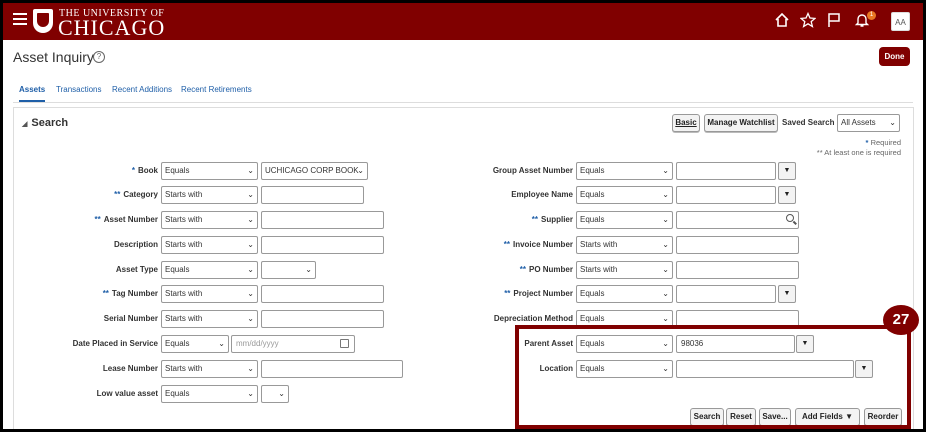 The image size is (926, 432). I want to click on supplier-input, so click(737, 220).